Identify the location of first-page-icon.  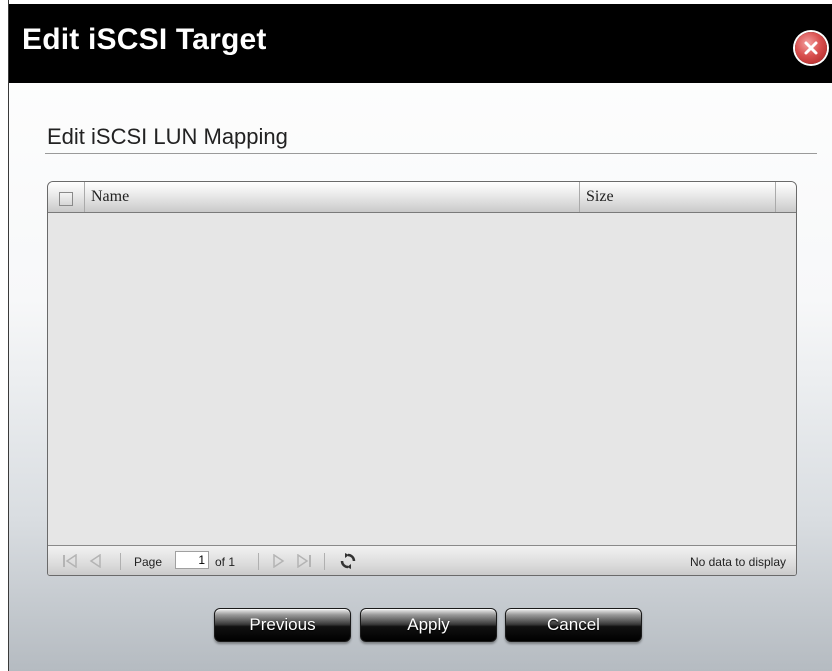
(70, 561).